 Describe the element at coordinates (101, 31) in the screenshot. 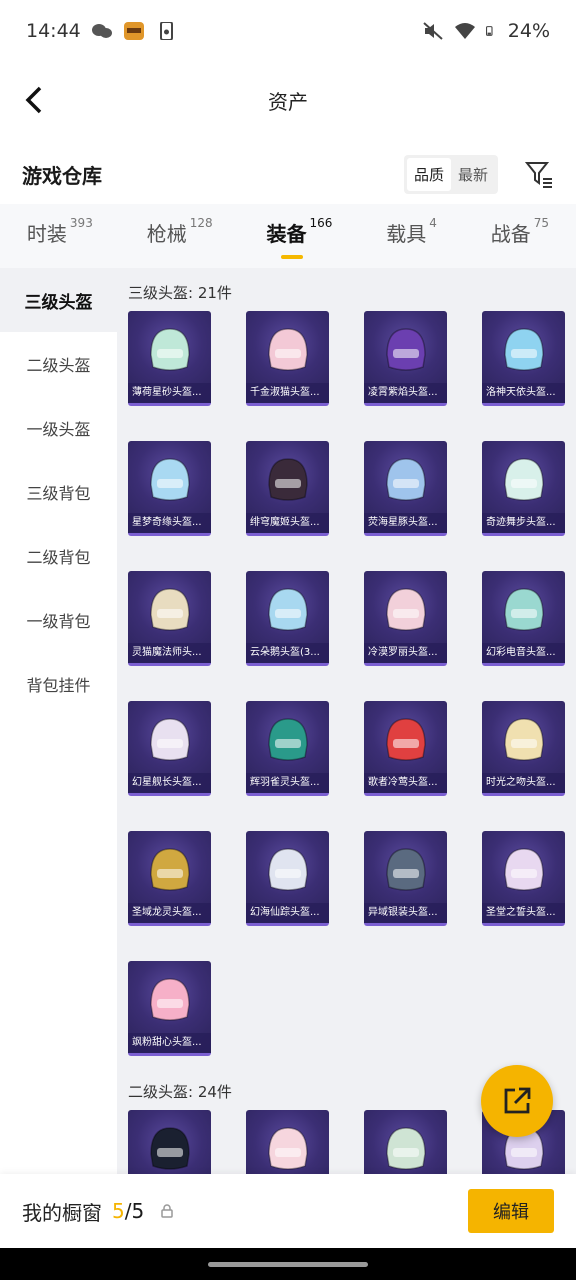

I see `wechat-icon` at that location.